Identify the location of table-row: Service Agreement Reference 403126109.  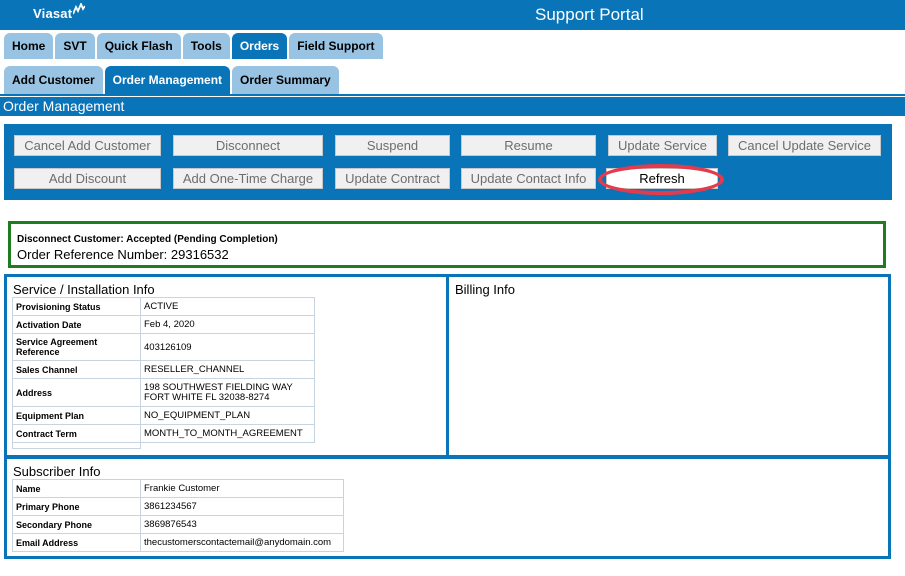
(163, 347).